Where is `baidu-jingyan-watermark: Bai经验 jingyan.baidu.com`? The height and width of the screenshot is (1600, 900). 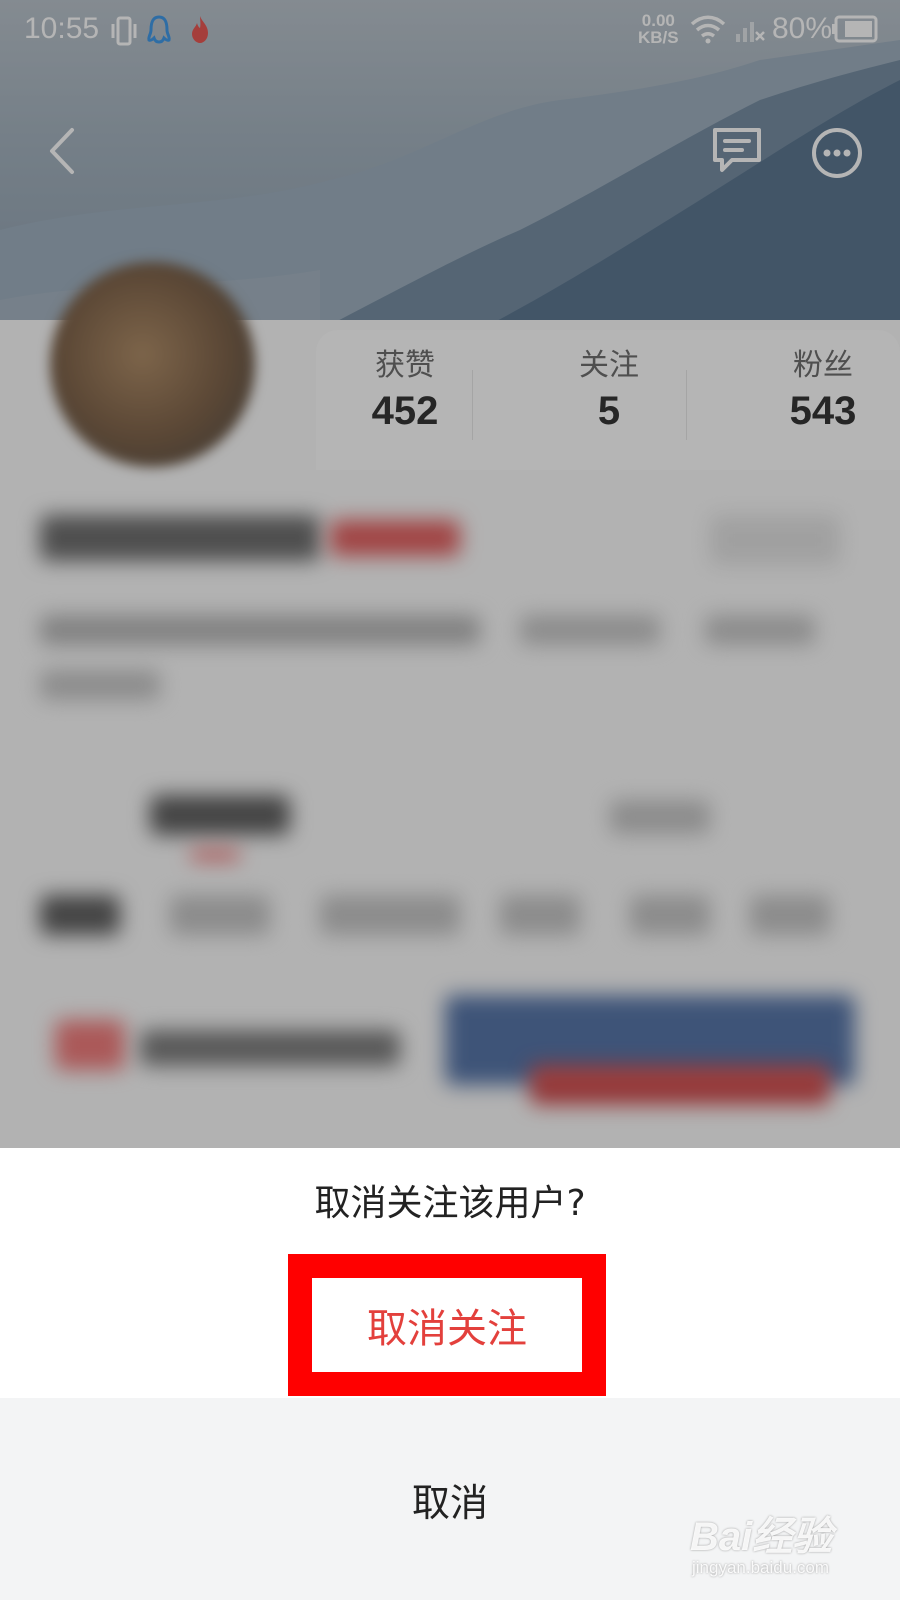 baidu-jingyan-watermark: Bai经验 jingyan.baidu.com is located at coordinates (780, 1545).